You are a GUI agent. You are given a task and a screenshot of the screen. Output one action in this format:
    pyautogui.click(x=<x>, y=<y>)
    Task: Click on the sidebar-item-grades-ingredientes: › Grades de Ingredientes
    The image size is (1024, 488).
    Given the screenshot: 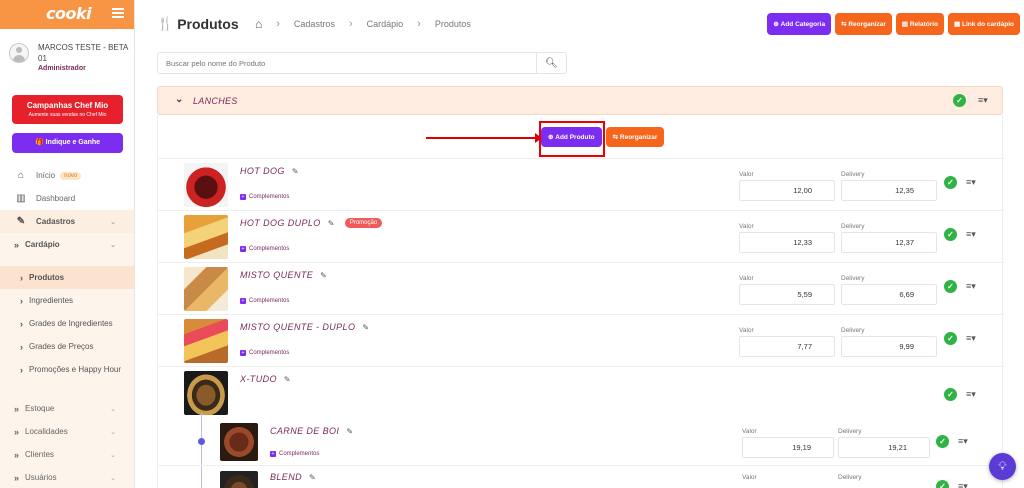 What is the action you would take?
    pyautogui.click(x=67, y=323)
    